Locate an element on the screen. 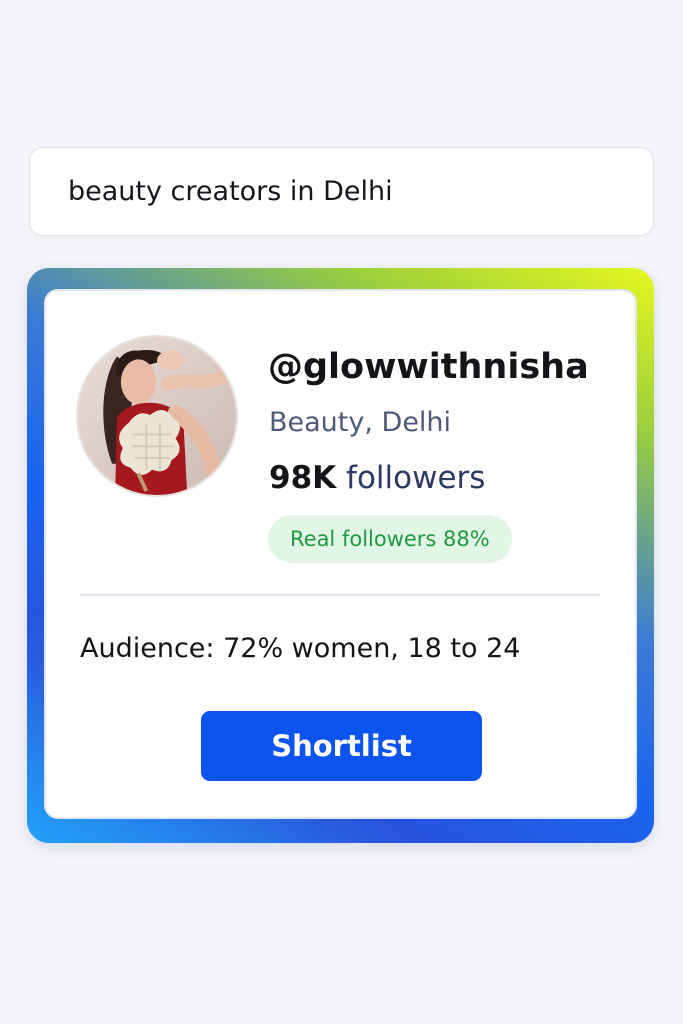  creator-niche-location: Beauty, Delhi is located at coordinates (360, 422).